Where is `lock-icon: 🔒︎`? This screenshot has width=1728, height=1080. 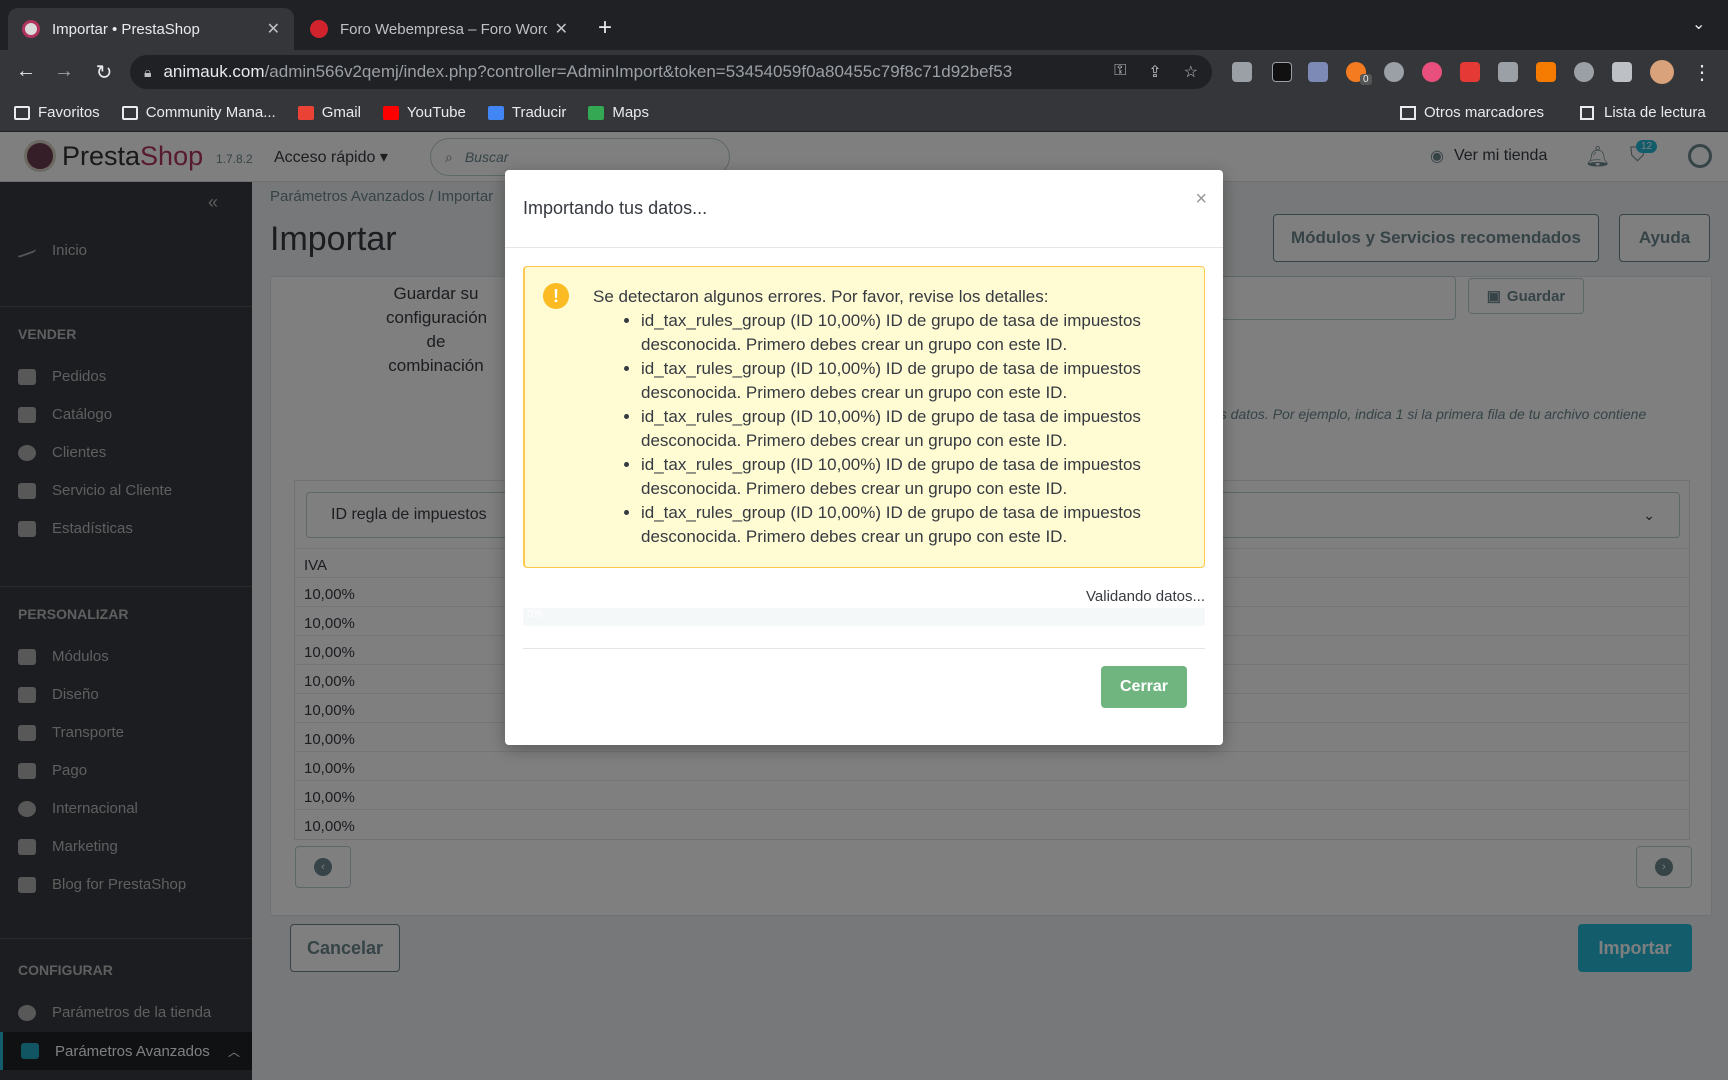
lock-icon: 🔒︎ is located at coordinates (148, 71).